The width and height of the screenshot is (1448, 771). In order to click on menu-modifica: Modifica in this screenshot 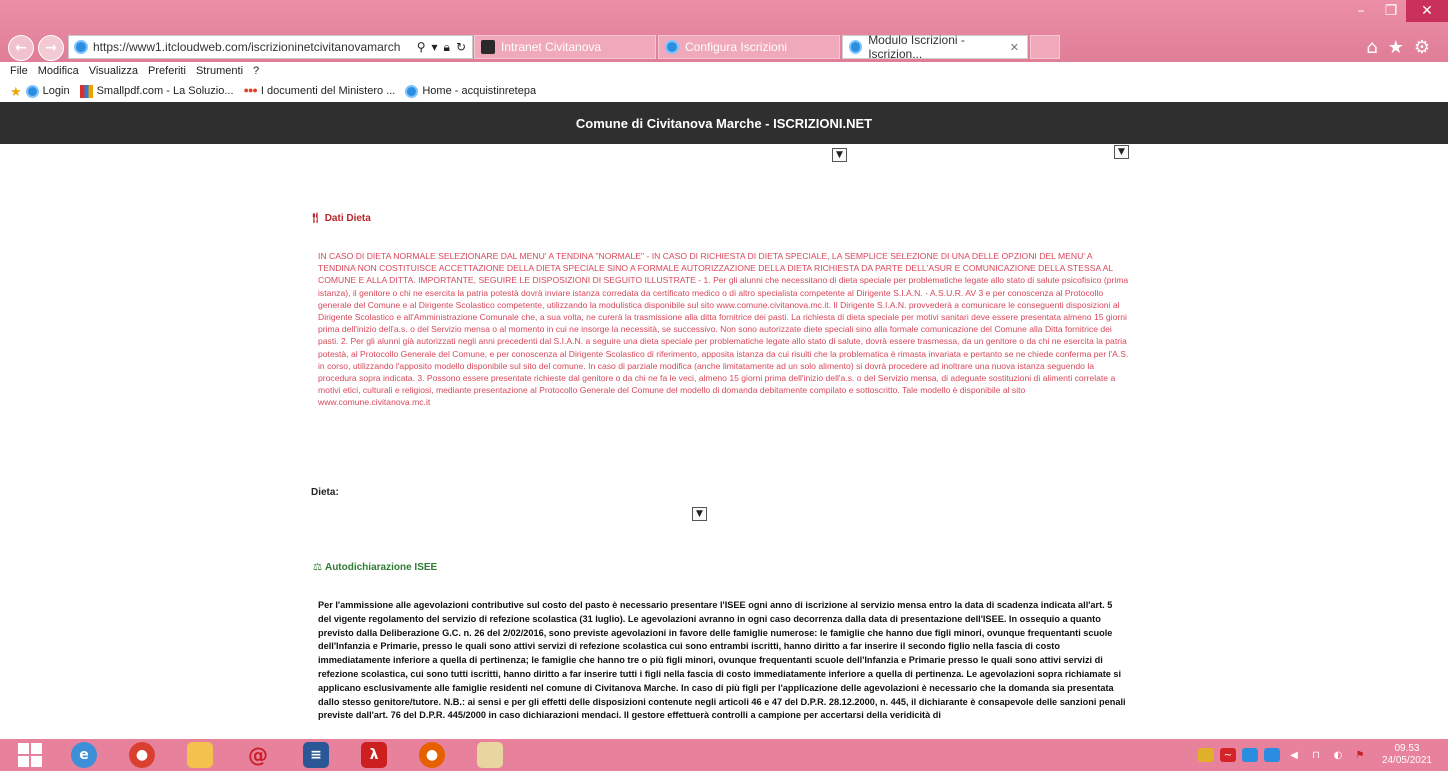, I will do `click(58, 71)`.